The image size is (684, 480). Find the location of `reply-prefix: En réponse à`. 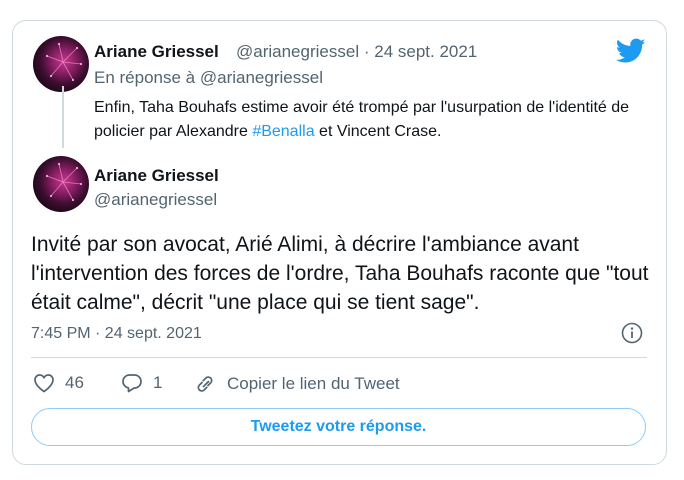

reply-prefix: En réponse à is located at coordinates (145, 77).